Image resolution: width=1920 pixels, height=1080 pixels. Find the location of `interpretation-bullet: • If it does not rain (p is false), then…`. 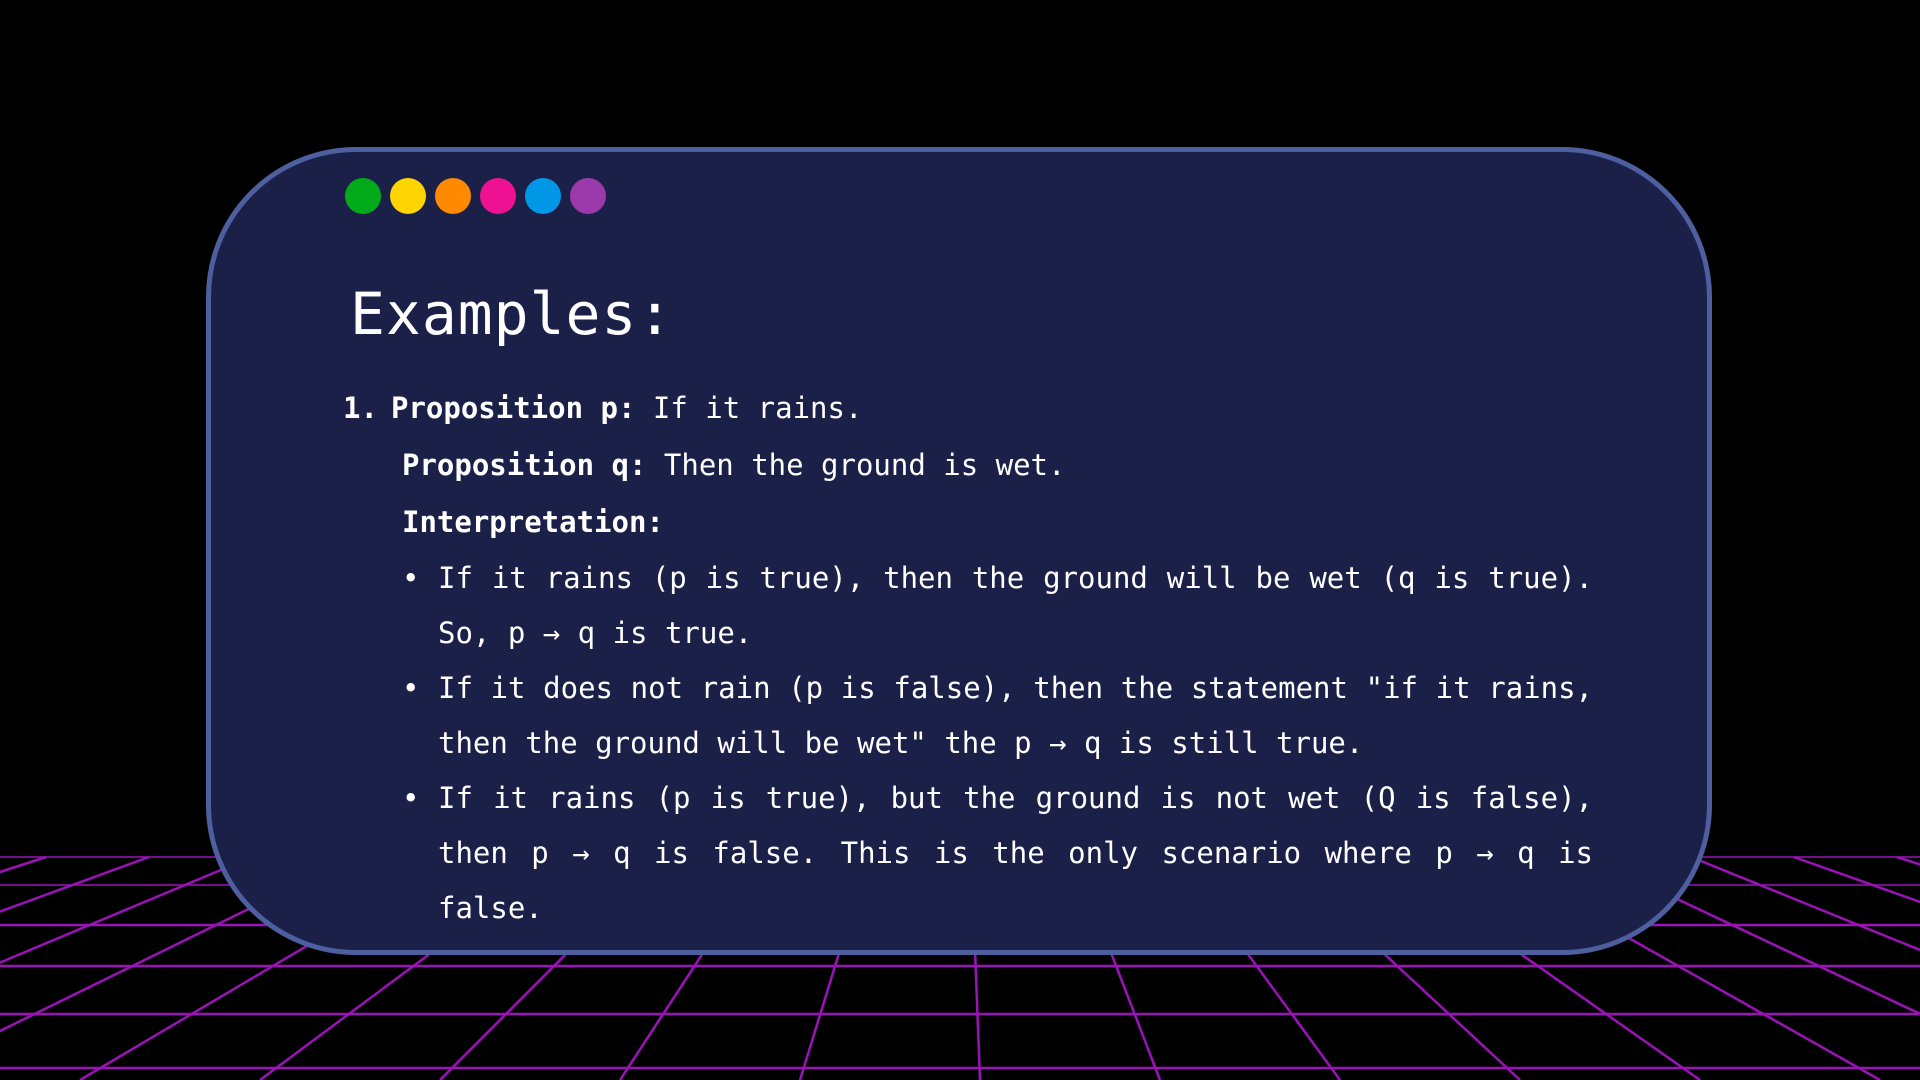

interpretation-bullet: • If it does not rain (p is false), then… is located at coordinates (968, 716).